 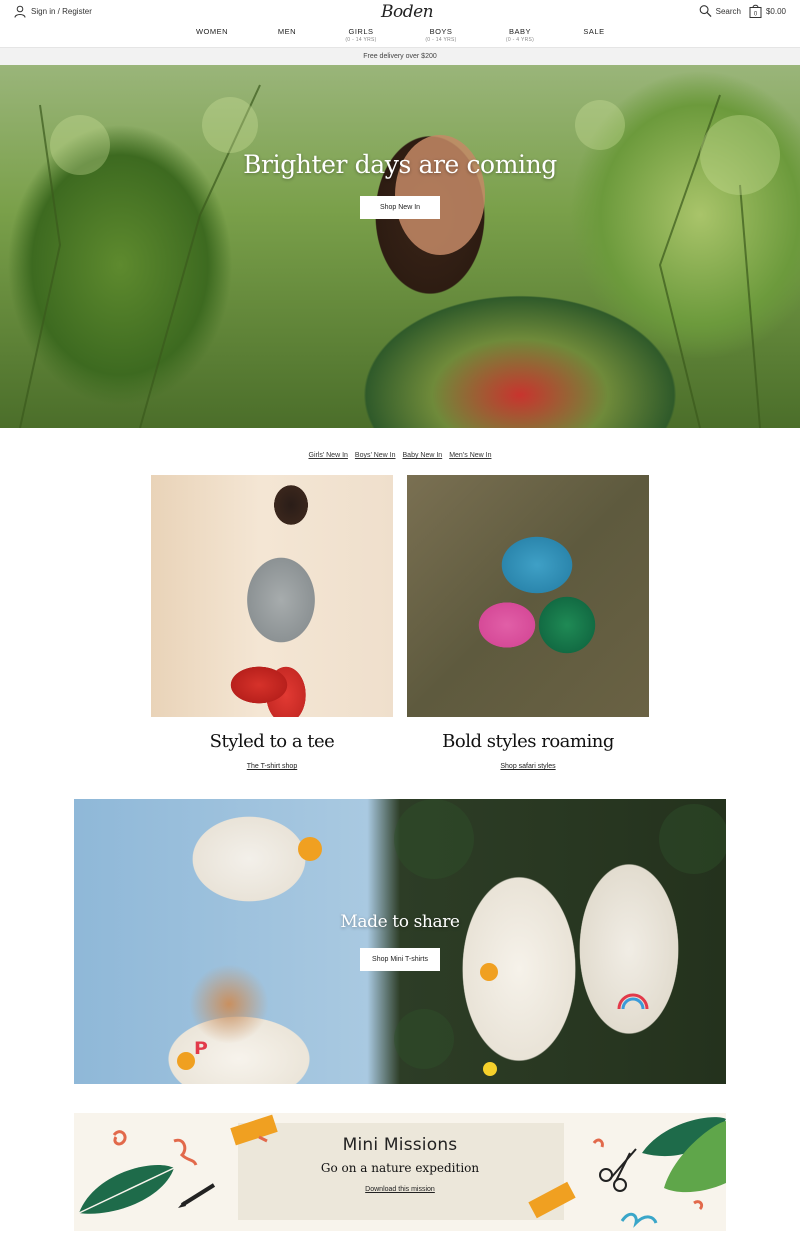 I want to click on brand-logo: Boden, so click(x=407, y=12).